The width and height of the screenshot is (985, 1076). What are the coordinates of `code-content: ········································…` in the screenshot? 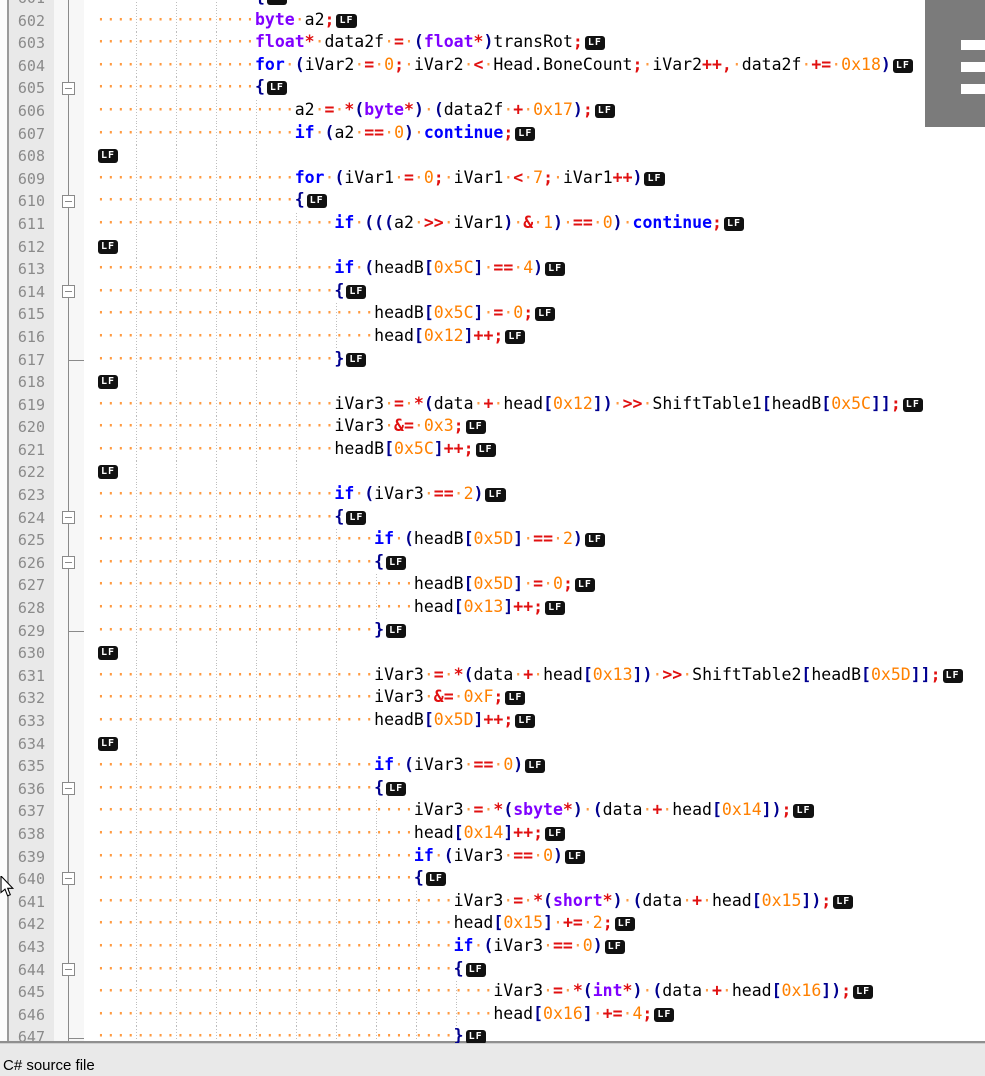 It's located at (534, 990).